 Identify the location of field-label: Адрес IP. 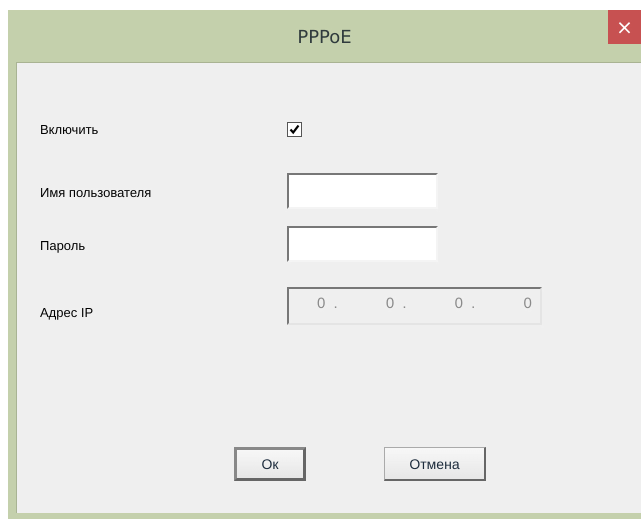
(67, 312).